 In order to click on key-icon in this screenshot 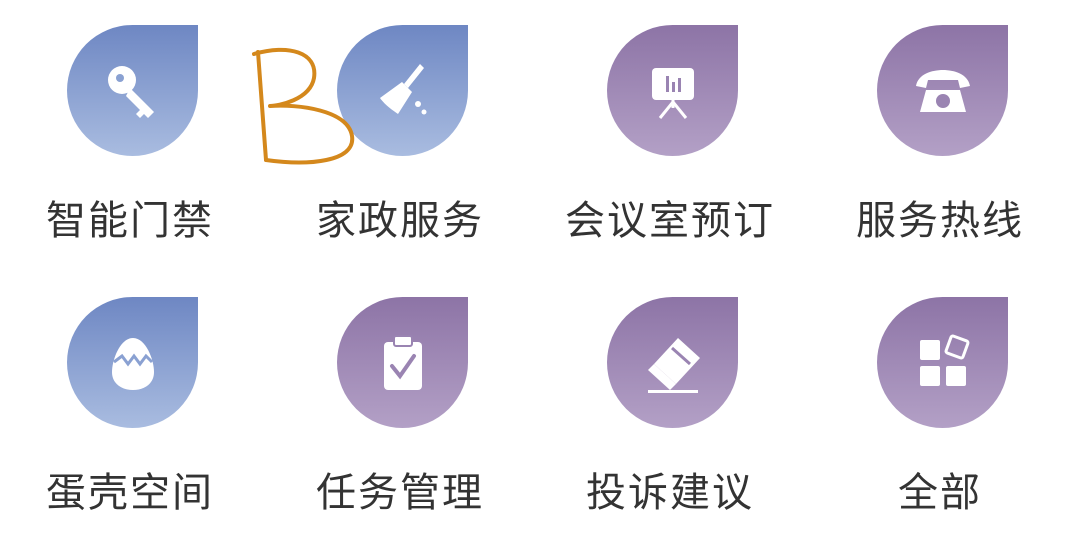, I will do `click(130, 91)`.